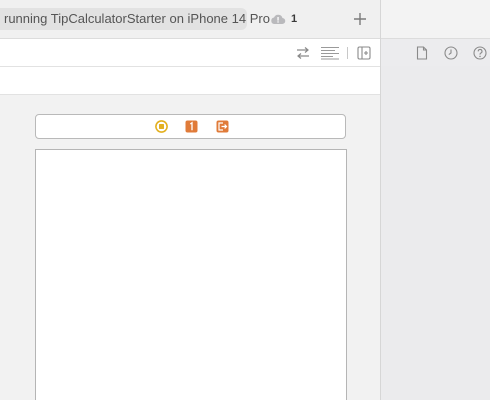  What do you see at coordinates (190, 81) in the screenshot?
I see `editor-secondary-bar` at bounding box center [190, 81].